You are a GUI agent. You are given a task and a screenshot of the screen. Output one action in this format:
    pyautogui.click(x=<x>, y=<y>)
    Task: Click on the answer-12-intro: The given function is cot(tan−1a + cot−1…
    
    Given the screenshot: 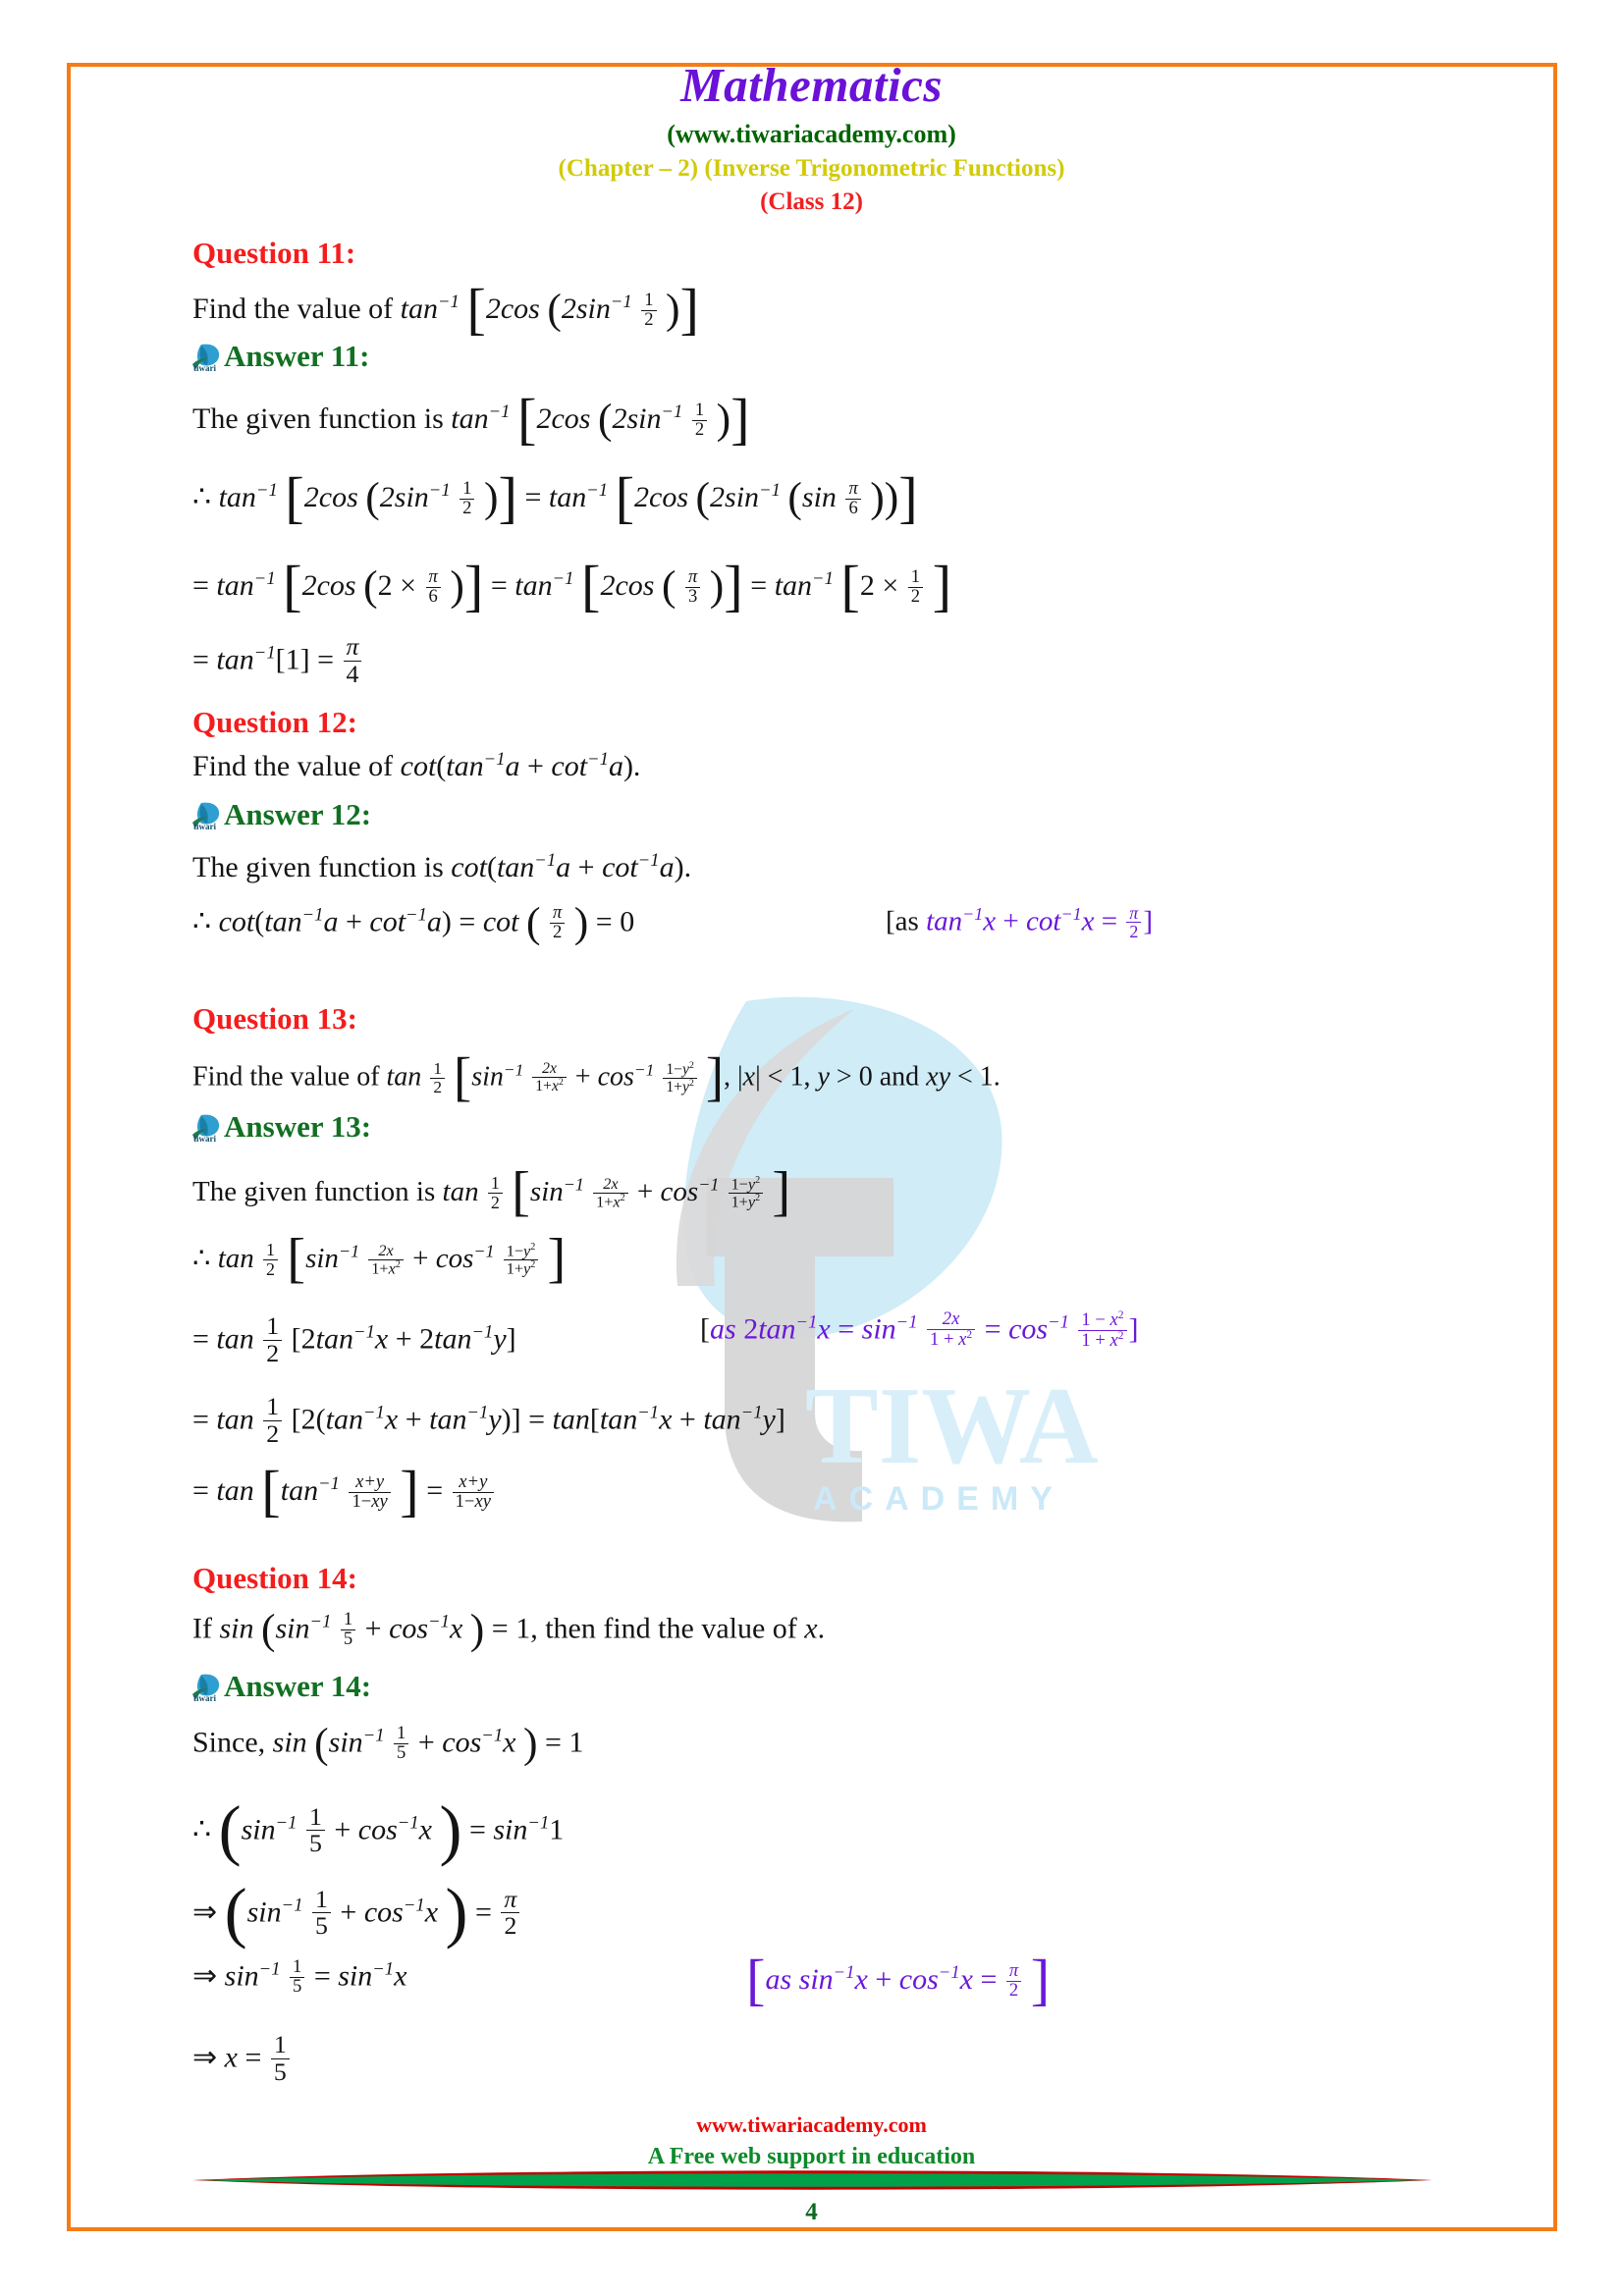 What is the action you would take?
    pyautogui.click(x=442, y=867)
    